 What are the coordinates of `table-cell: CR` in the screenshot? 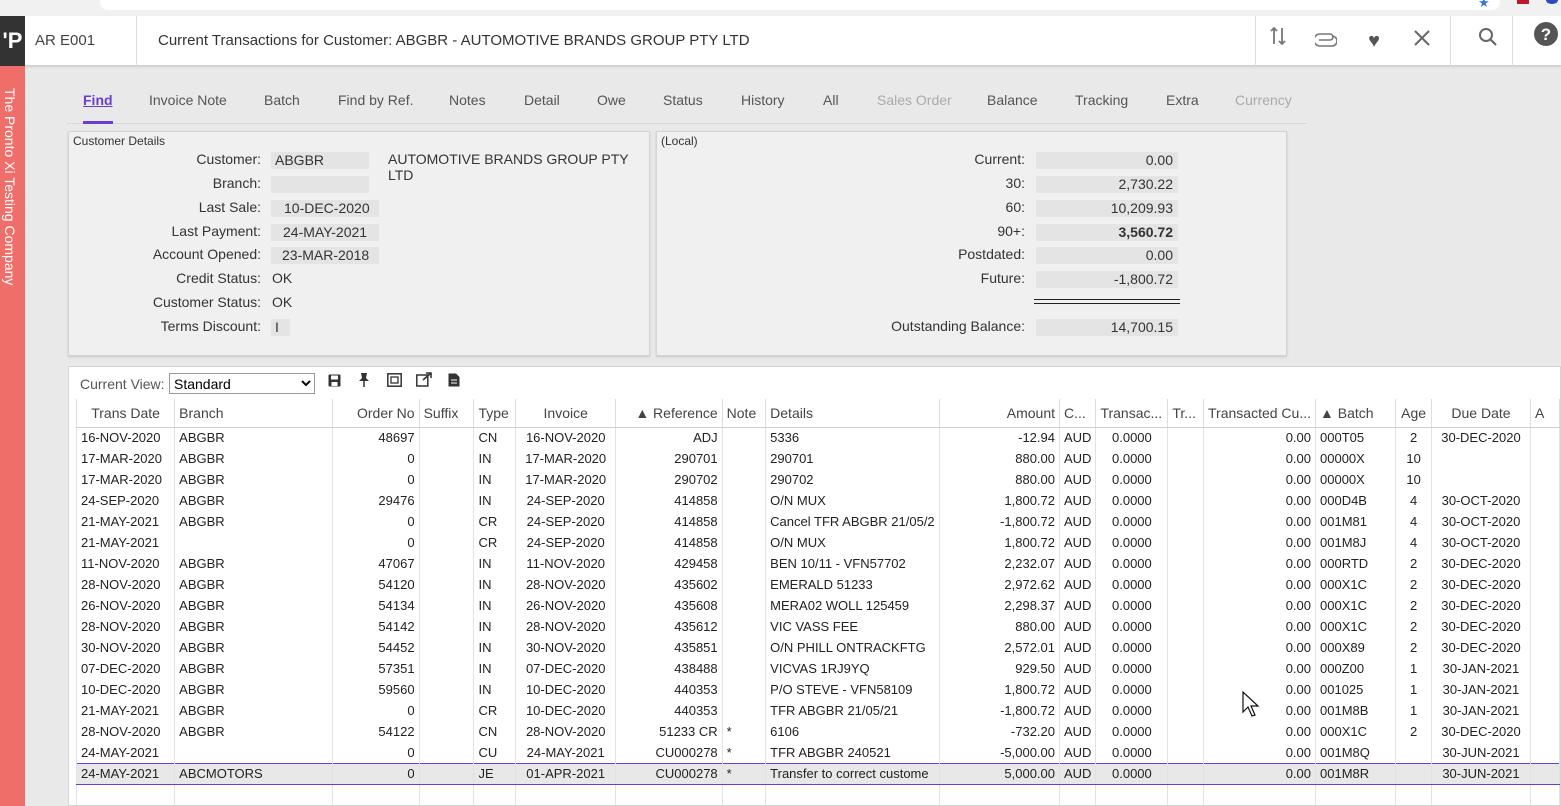 It's located at (495, 542).